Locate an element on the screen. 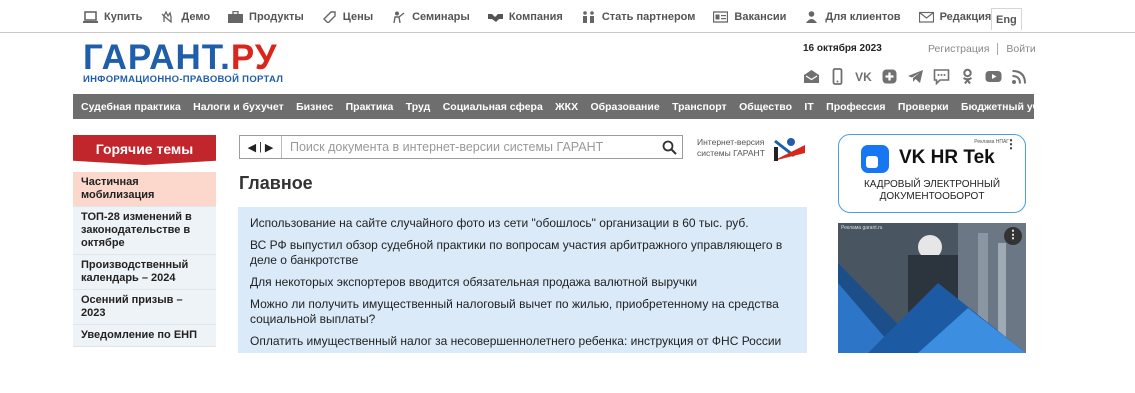 This screenshot has width=1135, height=393. hot-topic-item: Производственный календарь – 2024 is located at coordinates (144, 272).